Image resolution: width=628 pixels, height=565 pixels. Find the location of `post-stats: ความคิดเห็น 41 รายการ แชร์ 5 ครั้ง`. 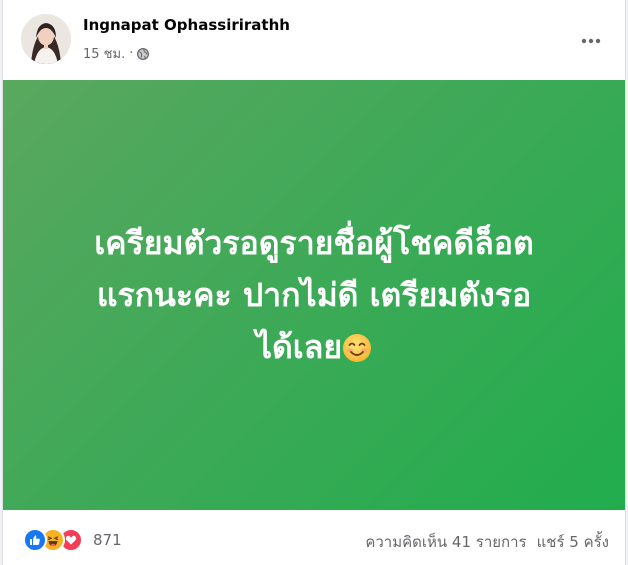

post-stats: ความคิดเห็น 41 รายการ แชร์ 5 ครั้ง is located at coordinates (487, 542).